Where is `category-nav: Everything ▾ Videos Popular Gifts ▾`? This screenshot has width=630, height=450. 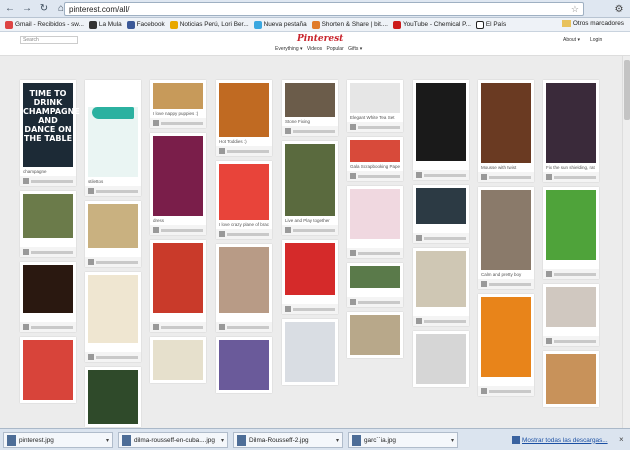 category-nav: Everything ▾ Videos Popular Gifts ▾ is located at coordinates (320, 49).